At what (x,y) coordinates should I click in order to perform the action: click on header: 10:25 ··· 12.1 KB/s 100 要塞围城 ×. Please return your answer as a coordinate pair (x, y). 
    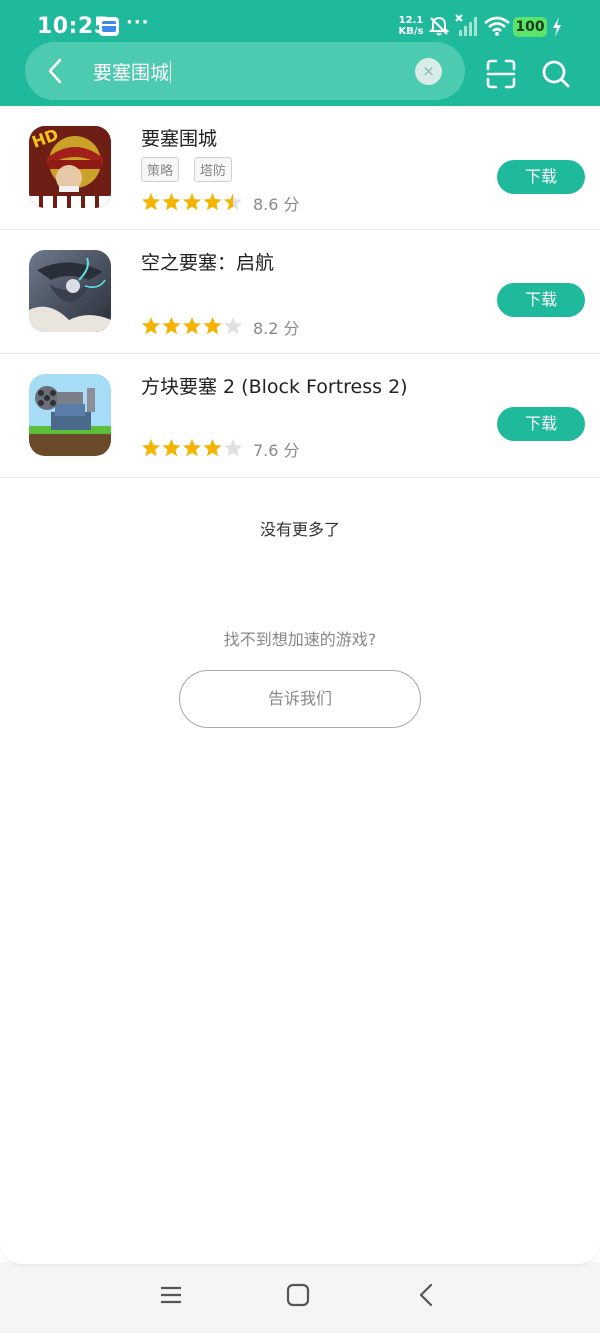
    Looking at the image, I should click on (300, 53).